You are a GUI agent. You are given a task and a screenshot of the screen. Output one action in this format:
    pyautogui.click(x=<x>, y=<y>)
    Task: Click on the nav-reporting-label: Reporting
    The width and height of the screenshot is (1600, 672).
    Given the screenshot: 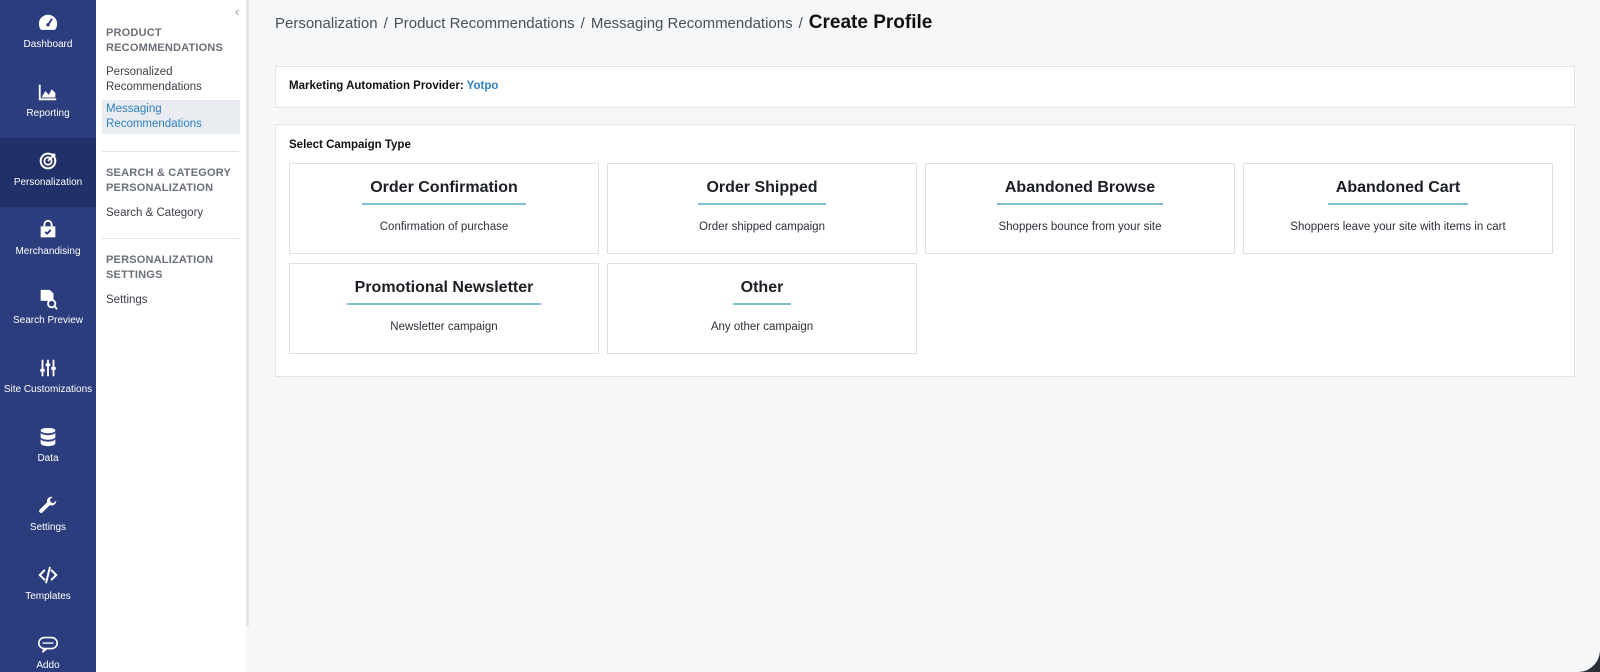 What is the action you would take?
    pyautogui.click(x=48, y=113)
    